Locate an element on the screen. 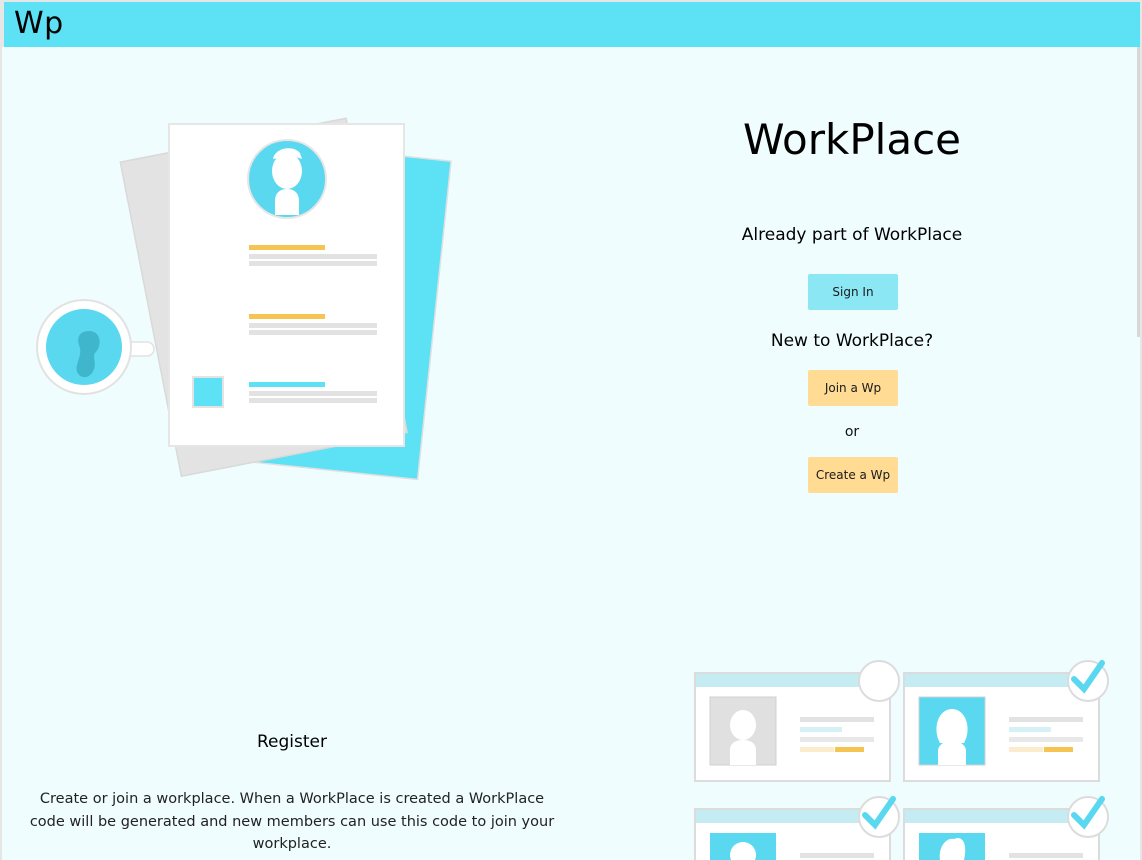 The height and width of the screenshot is (860, 1142). sign-in-button: Sign In is located at coordinates (853, 292).